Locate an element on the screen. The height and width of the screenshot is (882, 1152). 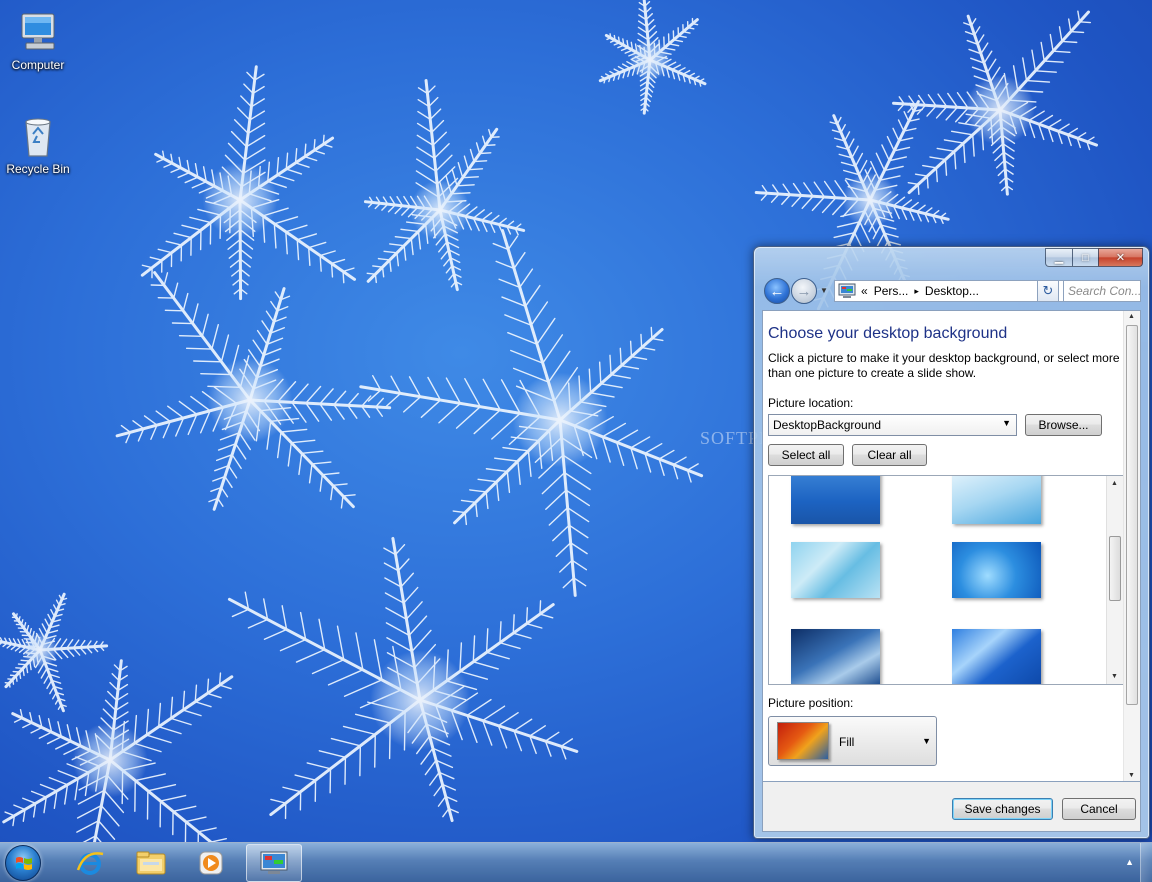
content-scrollbar: ▲ ▼ is located at coordinates (1131, 546).